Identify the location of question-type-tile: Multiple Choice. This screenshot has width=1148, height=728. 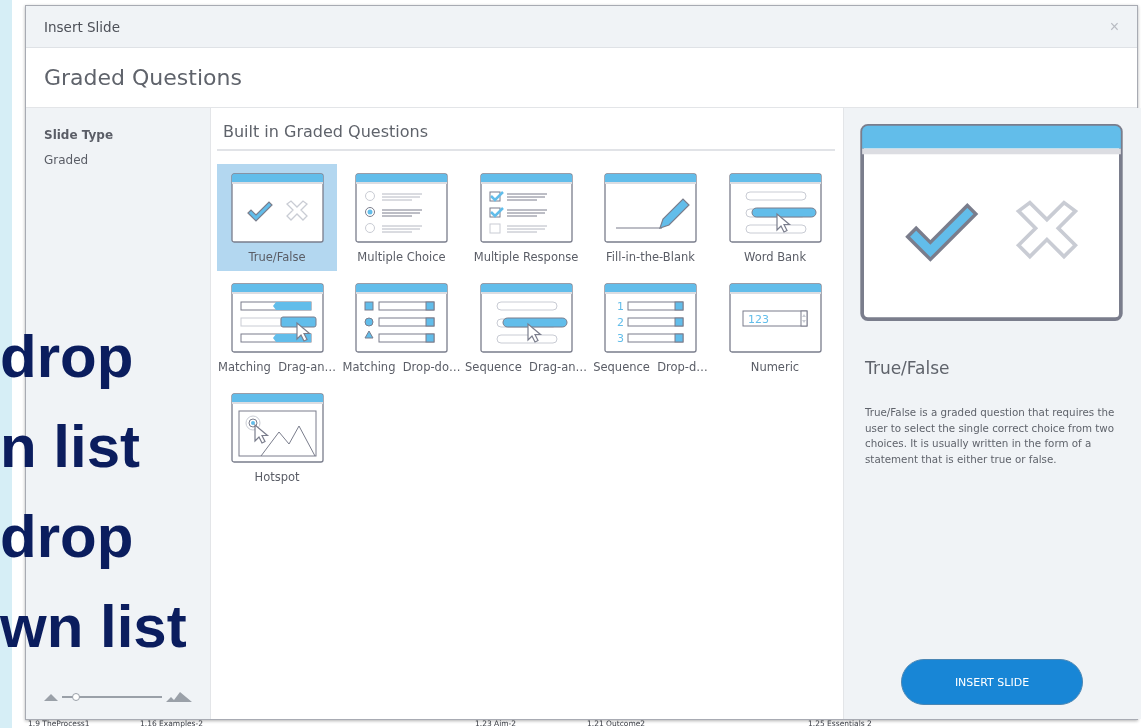
(401, 217).